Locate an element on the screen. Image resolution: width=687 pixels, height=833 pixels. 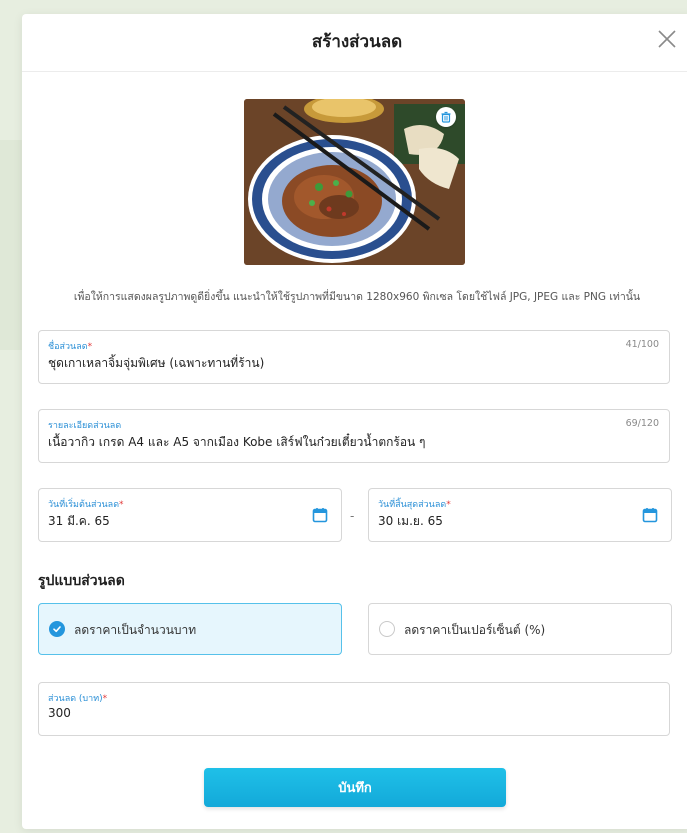
save-button: บันทึก is located at coordinates (355, 787).